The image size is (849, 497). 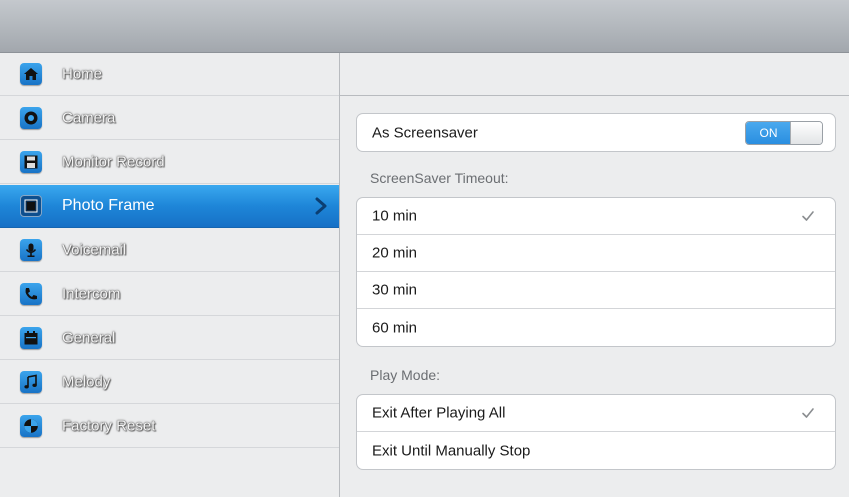 I want to click on play-mode-section-label: Play Mode:, so click(x=405, y=375).